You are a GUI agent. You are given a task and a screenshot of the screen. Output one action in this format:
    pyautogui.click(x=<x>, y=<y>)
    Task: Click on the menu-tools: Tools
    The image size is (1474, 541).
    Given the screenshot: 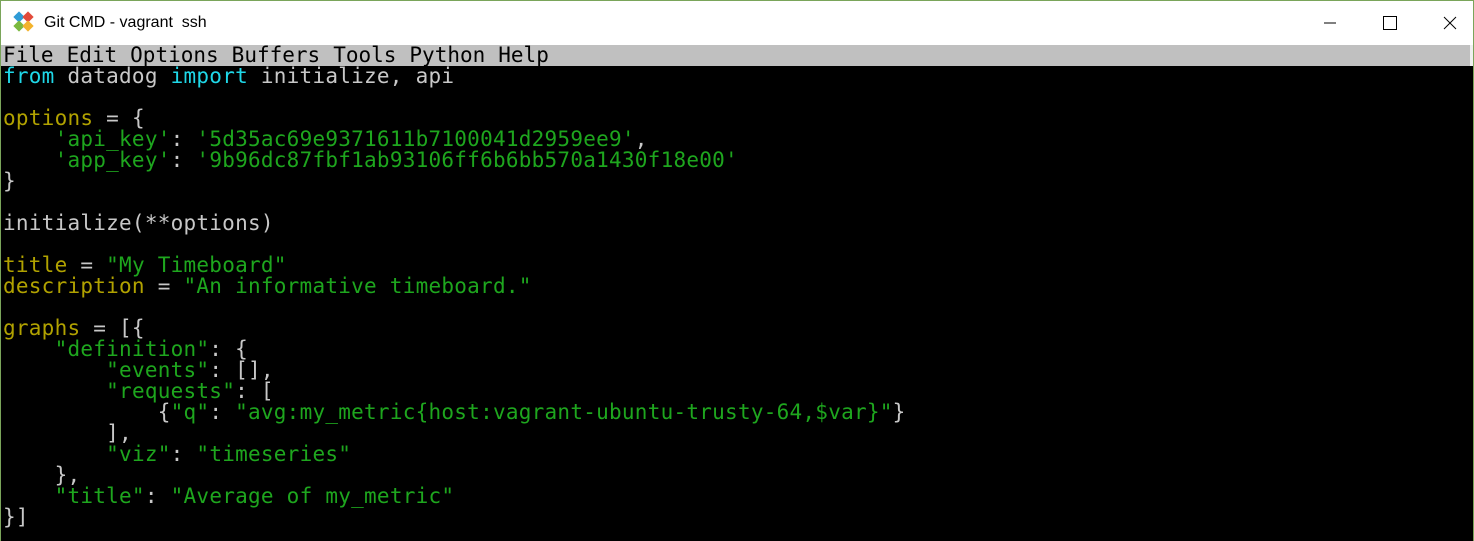 What is the action you would take?
    pyautogui.click(x=364, y=55)
    